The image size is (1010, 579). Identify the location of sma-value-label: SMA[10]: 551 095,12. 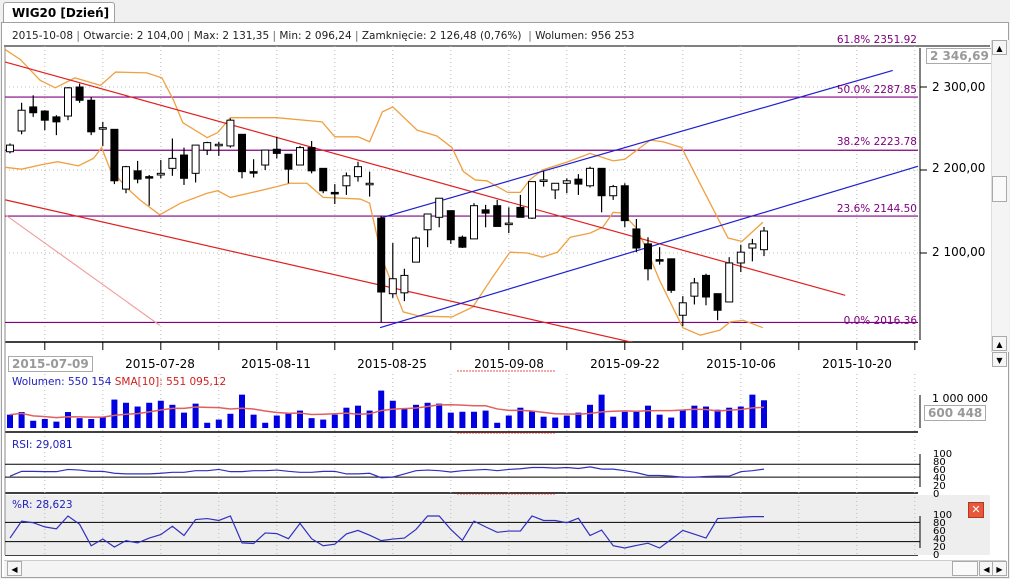
(170, 382).